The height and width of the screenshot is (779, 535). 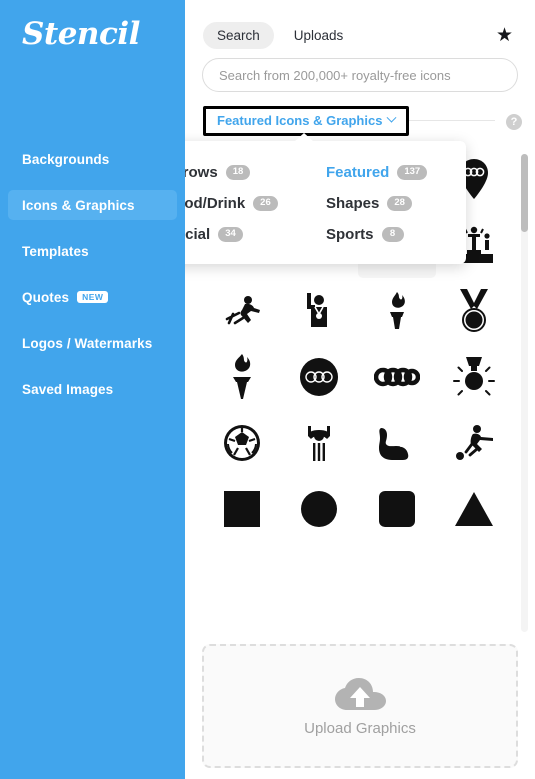 I want to click on dropdown-item-sports: Sports 8, so click(x=386, y=234).